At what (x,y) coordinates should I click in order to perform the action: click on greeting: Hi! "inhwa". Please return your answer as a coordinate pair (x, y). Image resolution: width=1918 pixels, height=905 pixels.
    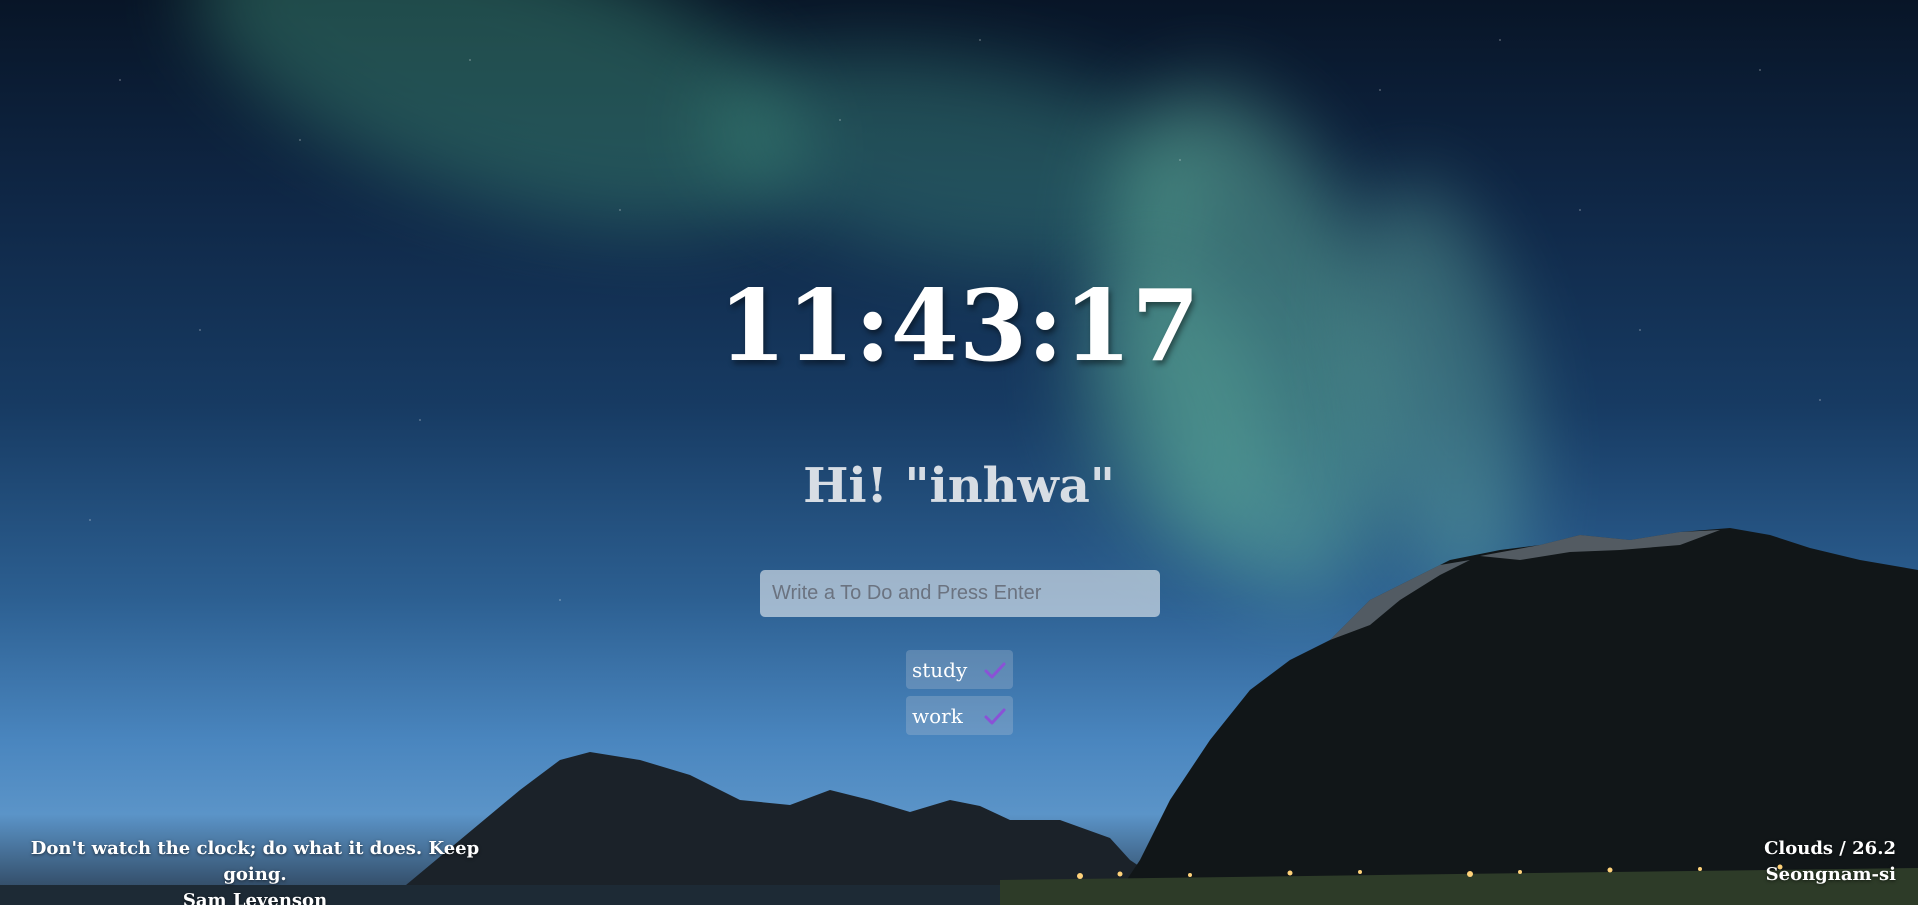
    Looking at the image, I should click on (959, 486).